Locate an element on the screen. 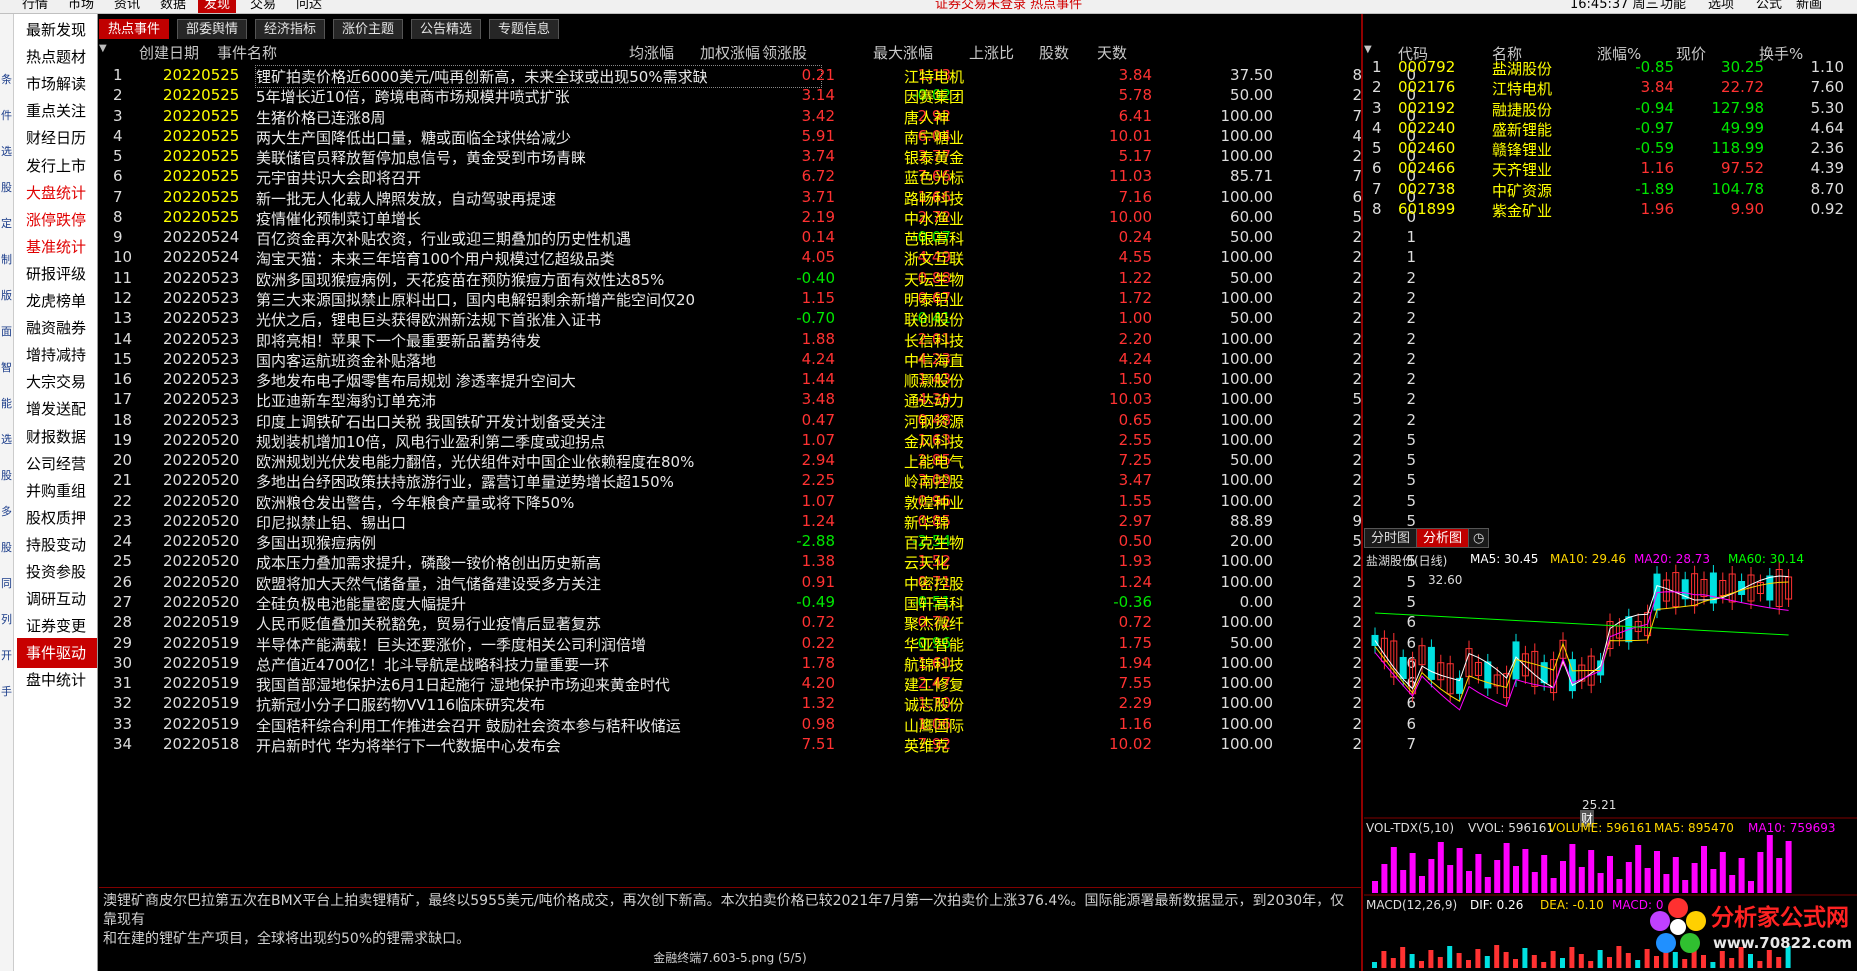 The image size is (1857, 971). flower-logo-icon is located at coordinates (1678, 925).